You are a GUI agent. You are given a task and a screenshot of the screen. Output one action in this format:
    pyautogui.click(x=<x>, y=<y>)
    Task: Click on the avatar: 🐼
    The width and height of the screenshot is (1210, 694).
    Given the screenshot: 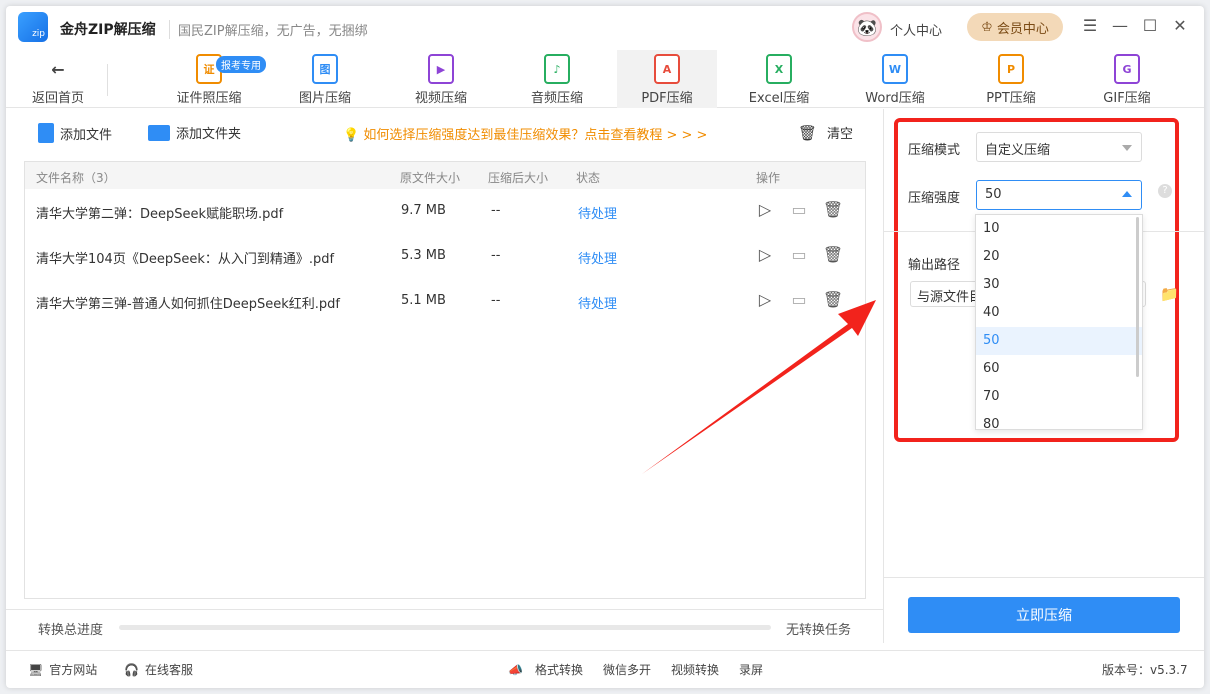 What is the action you would take?
    pyautogui.click(x=867, y=27)
    